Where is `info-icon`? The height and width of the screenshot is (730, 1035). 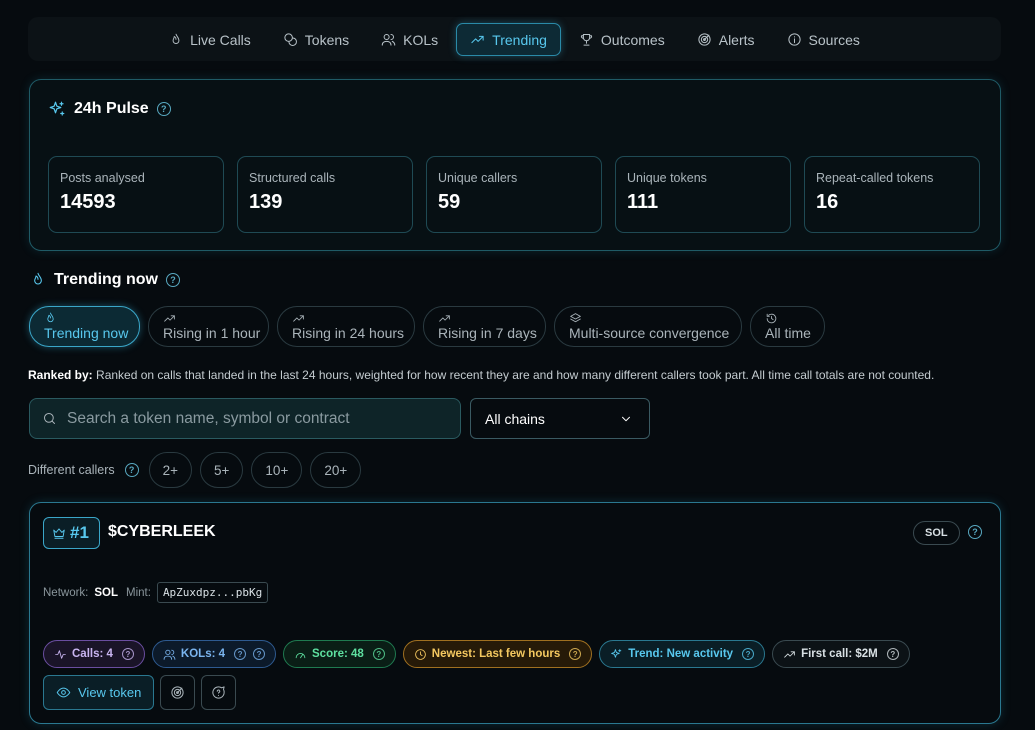 info-icon is located at coordinates (794, 39).